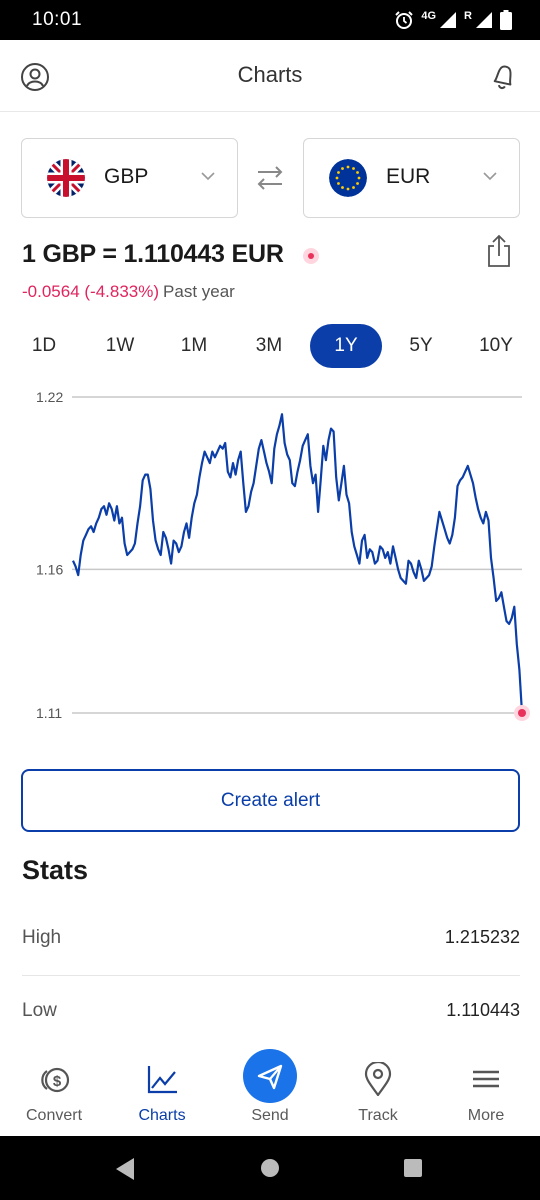 The image size is (540, 1200). Describe the element at coordinates (120, 346) in the screenshot. I see `tab-1w: 1W` at that location.